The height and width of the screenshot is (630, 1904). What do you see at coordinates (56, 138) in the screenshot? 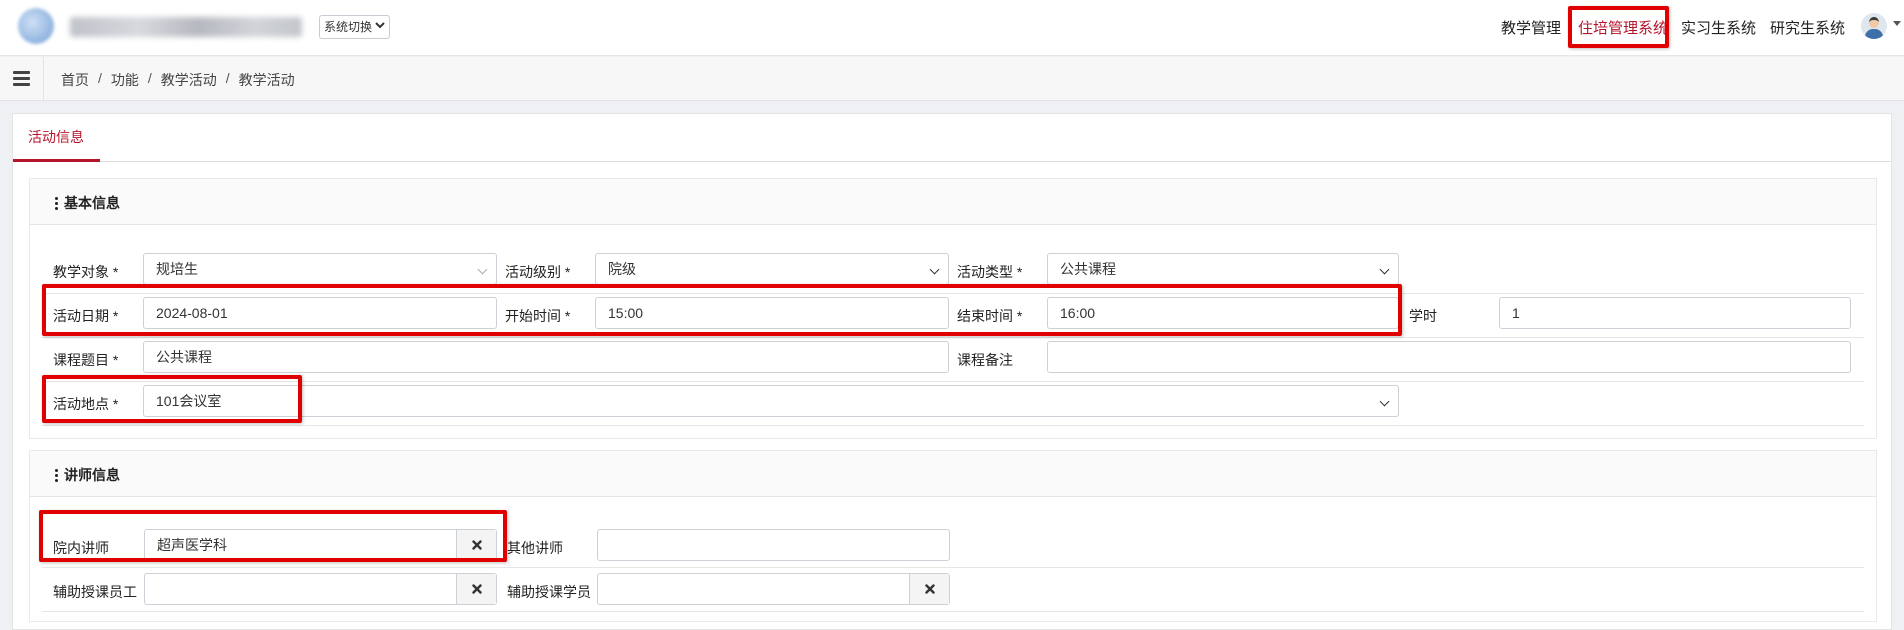
I see `tab-activity-info: 活动信息` at bounding box center [56, 138].